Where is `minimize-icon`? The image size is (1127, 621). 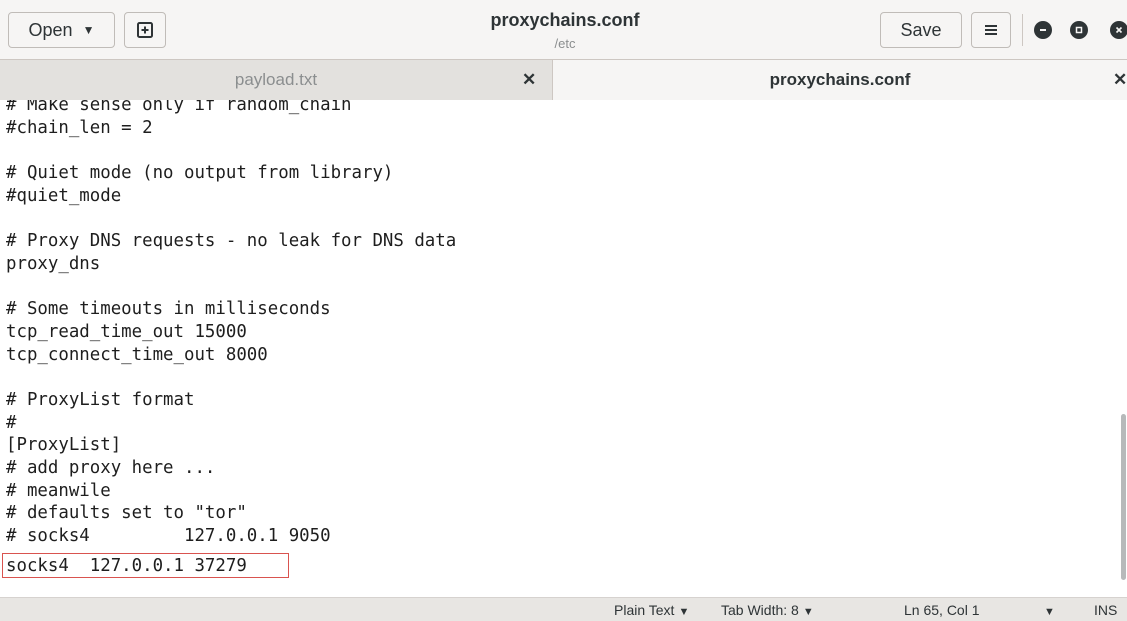
minimize-icon is located at coordinates (1043, 30).